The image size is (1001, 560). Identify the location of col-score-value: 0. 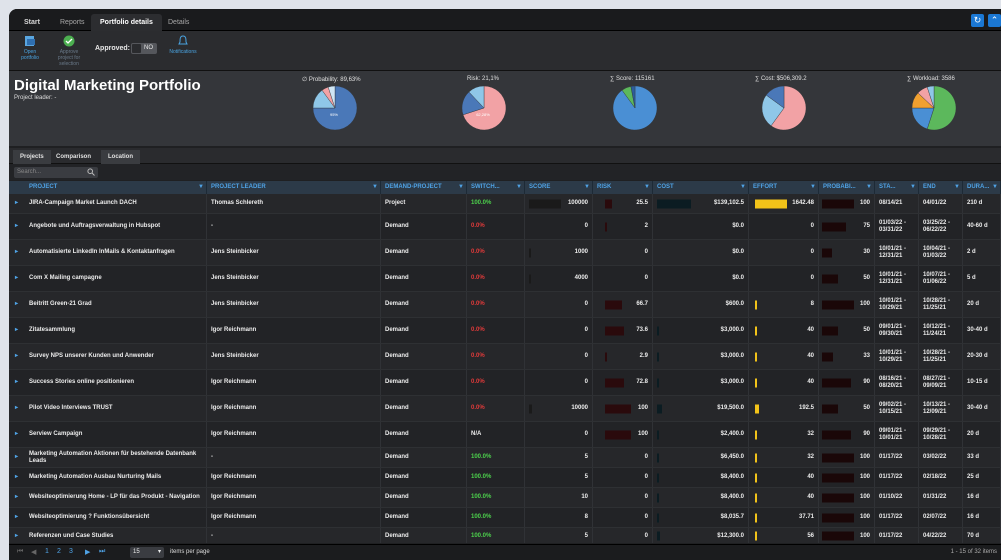
(586, 330).